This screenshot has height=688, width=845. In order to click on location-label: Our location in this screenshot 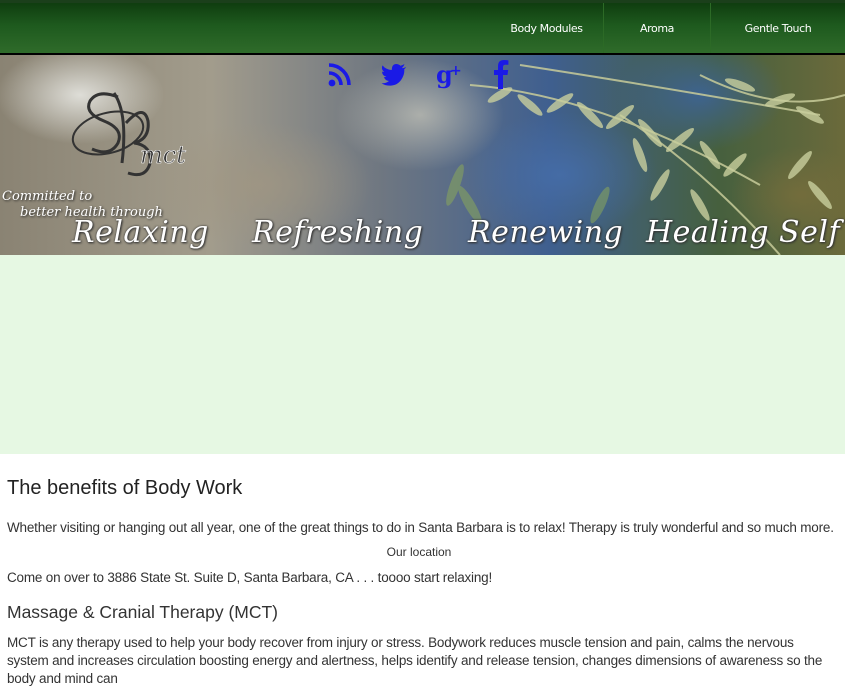, I will do `click(419, 552)`.